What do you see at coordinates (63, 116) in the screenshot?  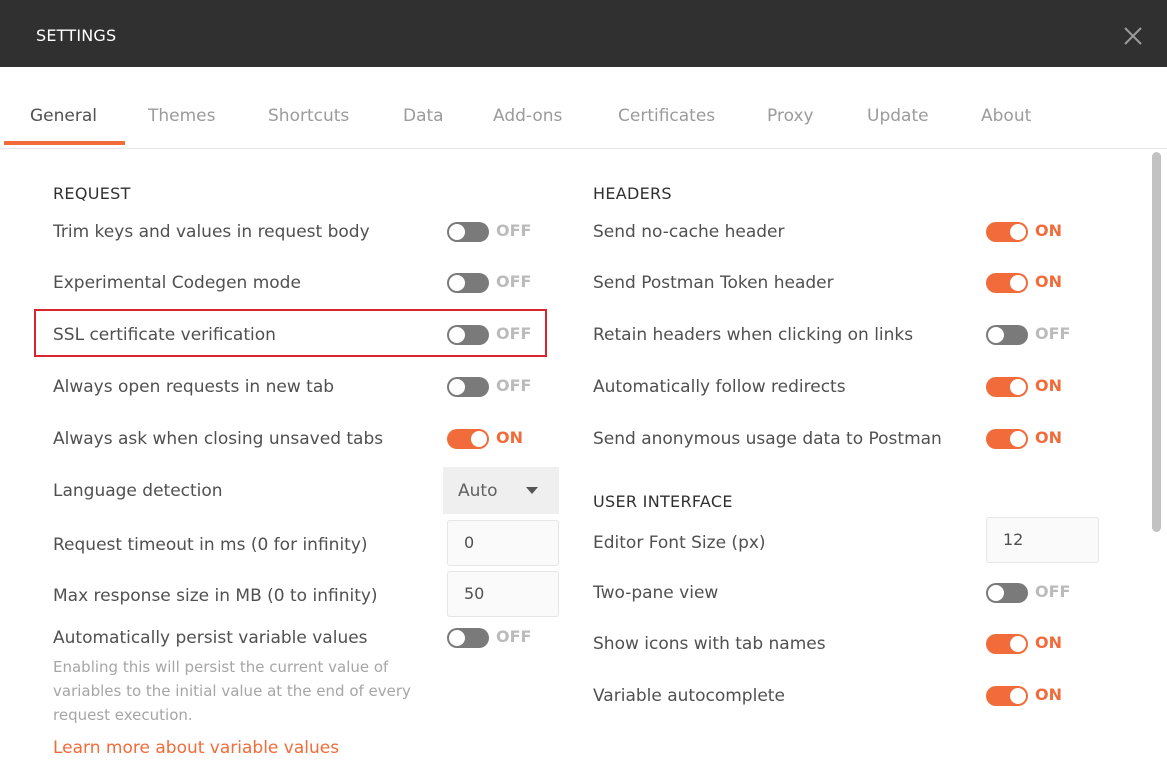 I see `tab-general: General` at bounding box center [63, 116].